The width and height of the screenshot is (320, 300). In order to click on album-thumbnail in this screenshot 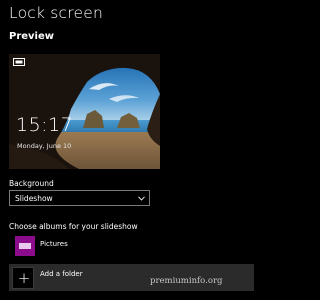, I will do `click(25, 246)`.